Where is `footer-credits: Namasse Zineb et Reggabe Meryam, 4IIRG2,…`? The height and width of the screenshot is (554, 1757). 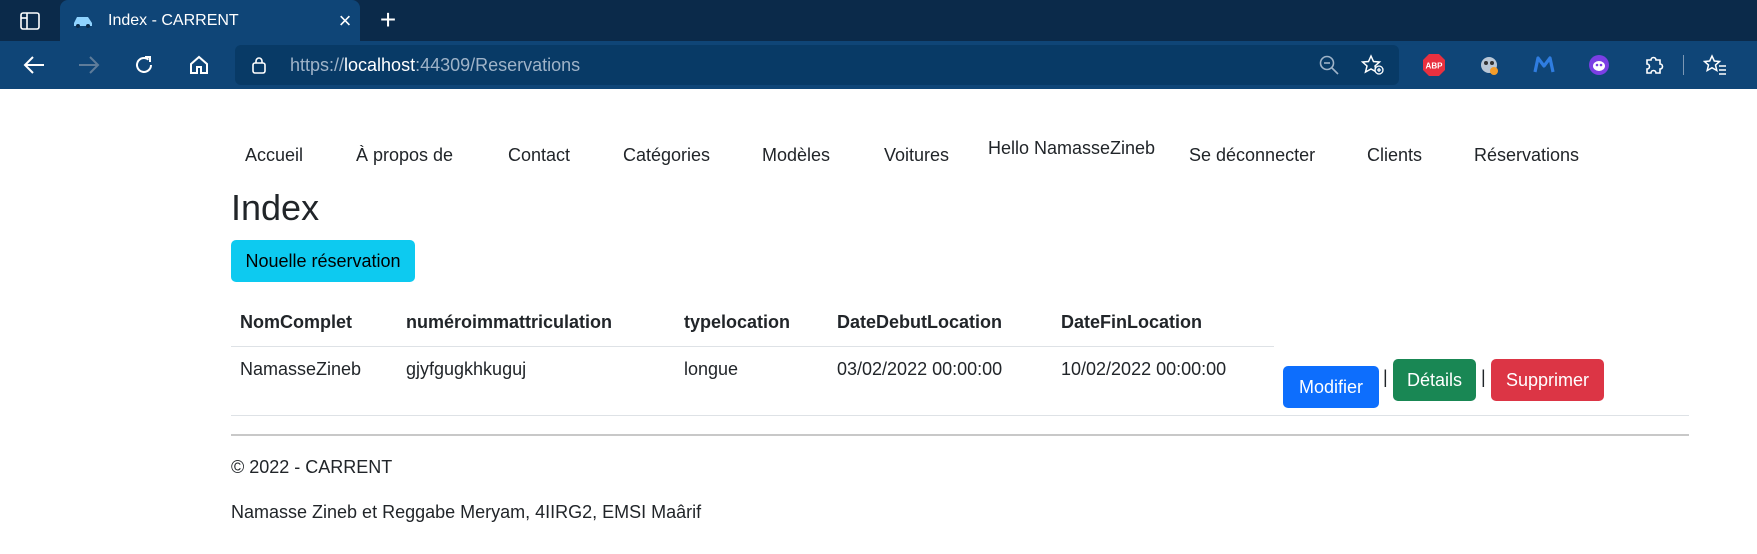
footer-credits: Namasse Zineb et Reggabe Meryam, 4IIRG2,… is located at coordinates (466, 512).